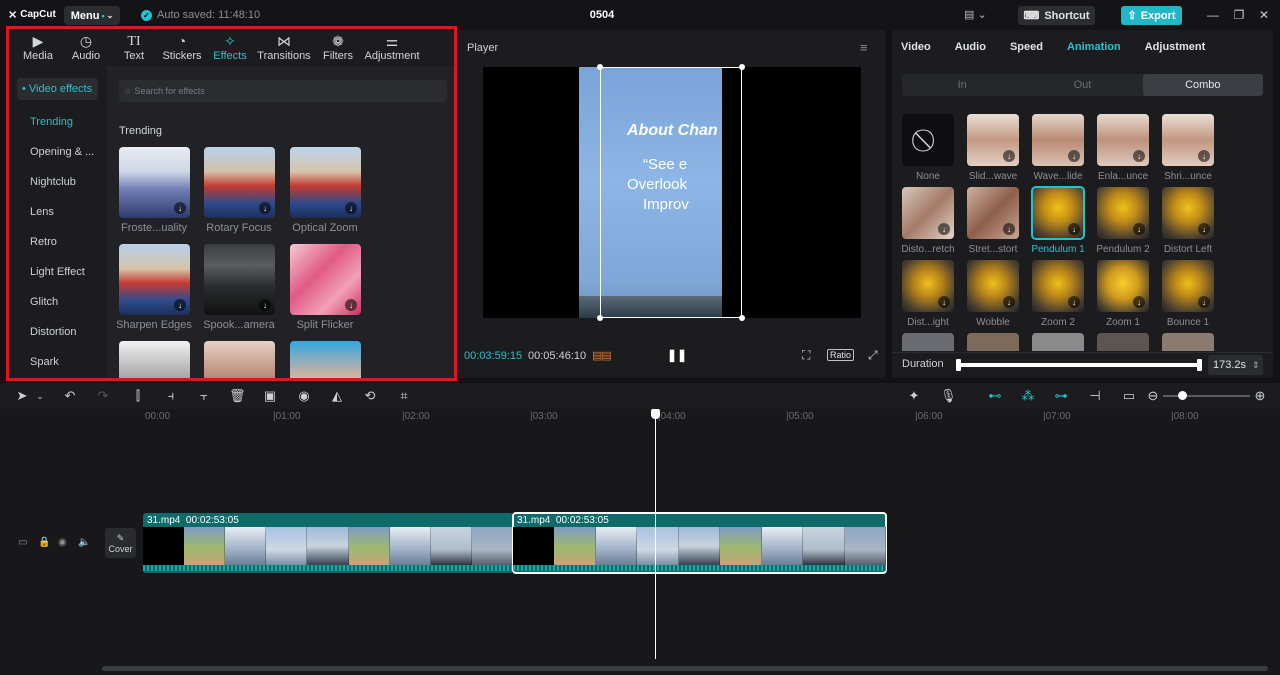  What do you see at coordinates (1213, 15) in the screenshot?
I see `minimize-icon: —` at bounding box center [1213, 15].